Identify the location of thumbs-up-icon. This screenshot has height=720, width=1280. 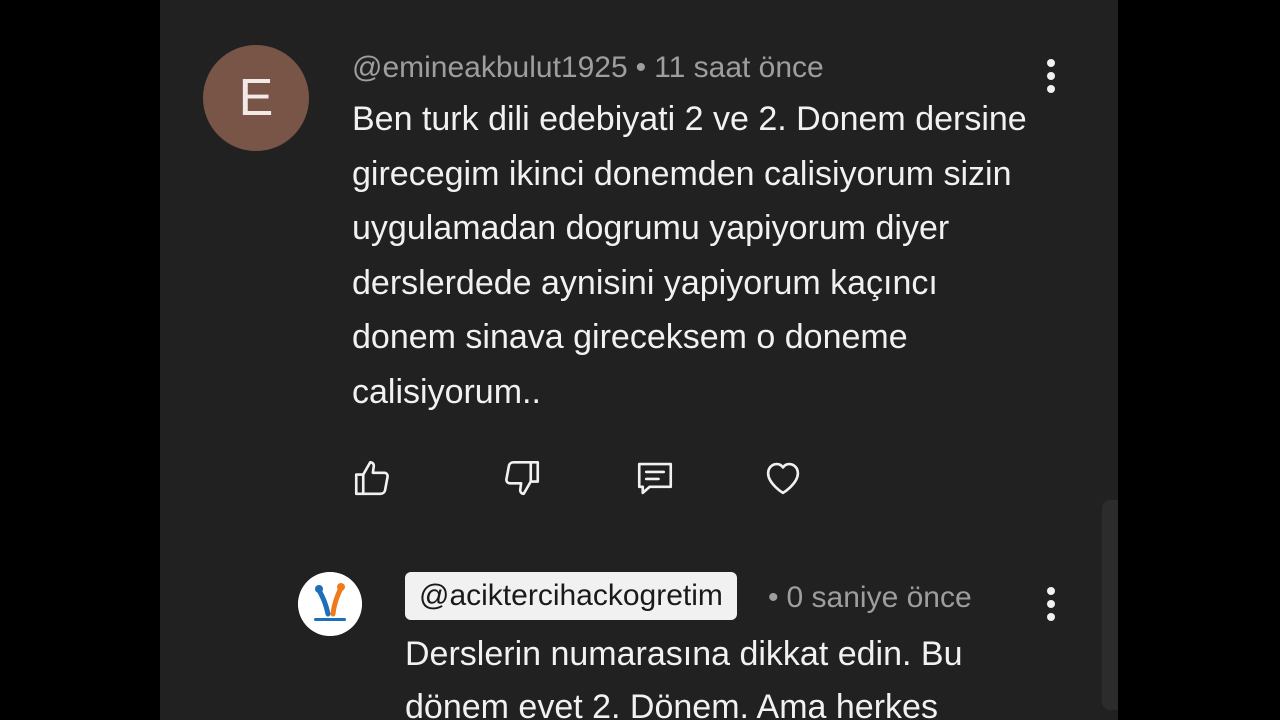
(371, 478).